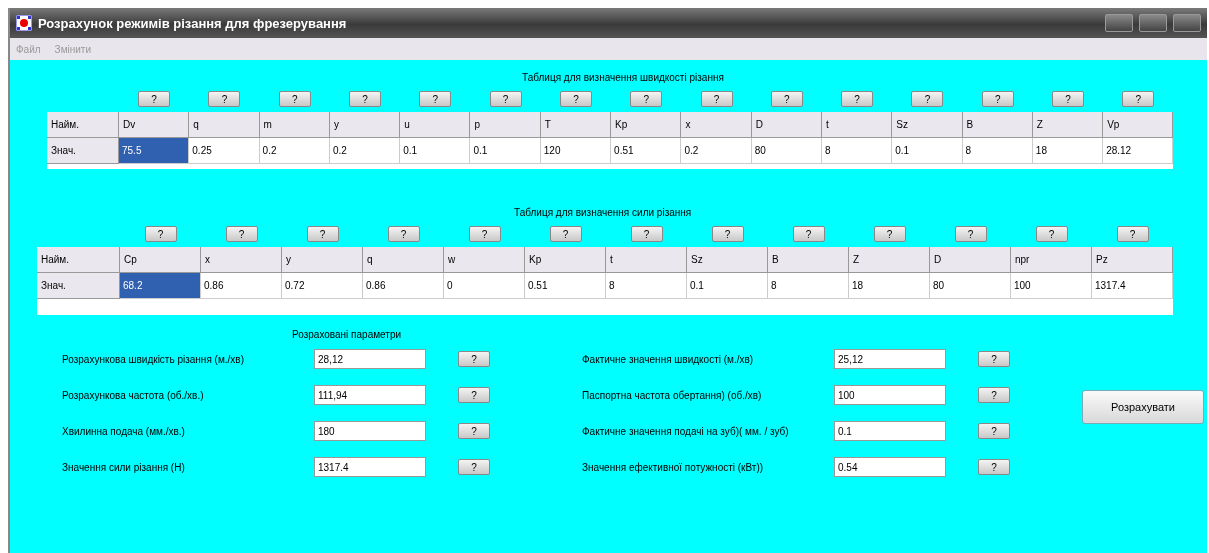 The width and height of the screenshot is (1209, 553). I want to click on input-field: 180, so click(370, 431).